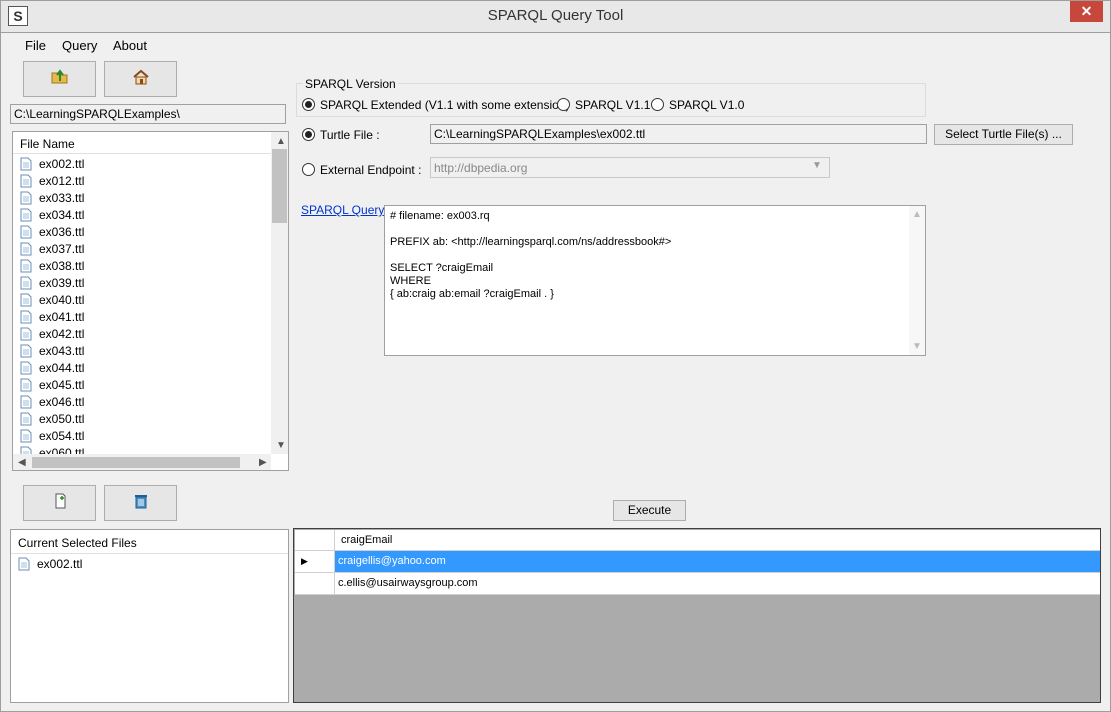  I want to click on scroll-right-icon: ▶, so click(263, 462).